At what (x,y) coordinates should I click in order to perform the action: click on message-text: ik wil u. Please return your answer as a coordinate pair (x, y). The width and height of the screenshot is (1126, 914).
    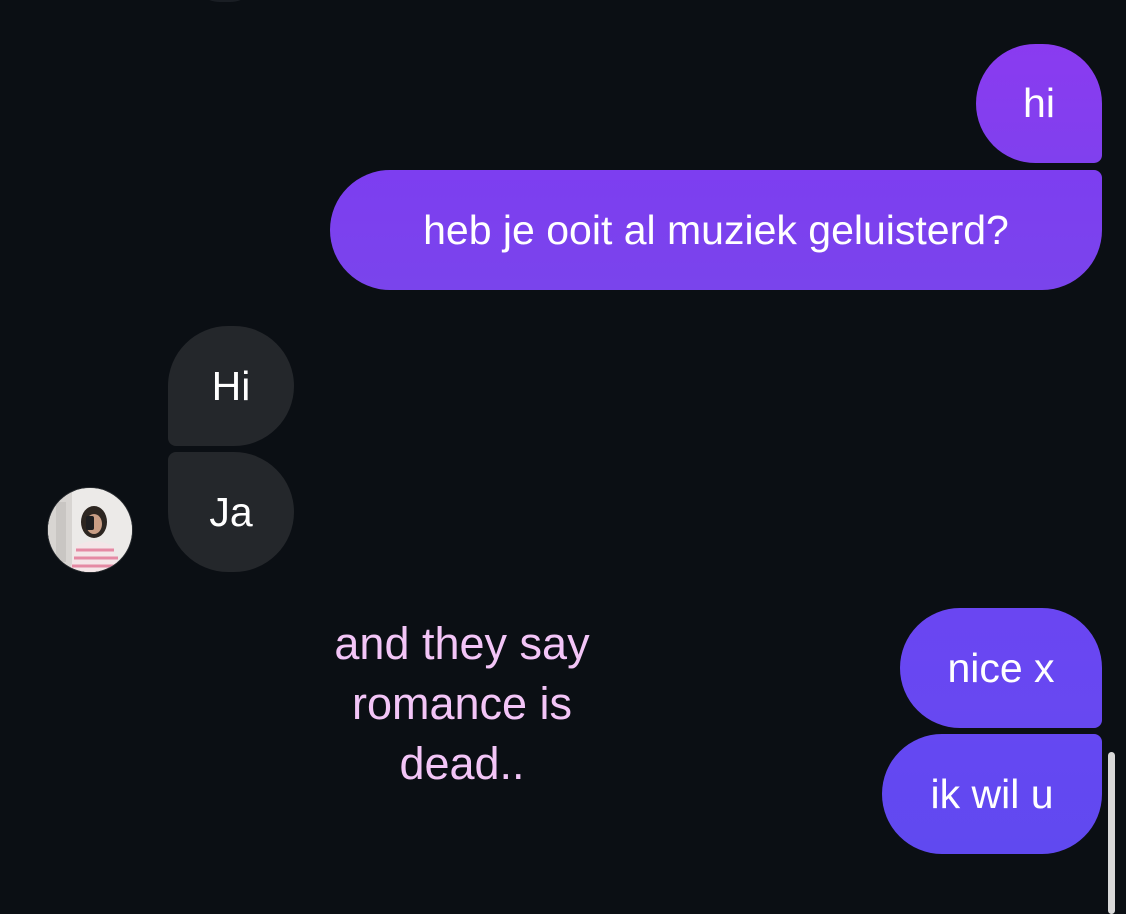
    Looking at the image, I should click on (992, 793).